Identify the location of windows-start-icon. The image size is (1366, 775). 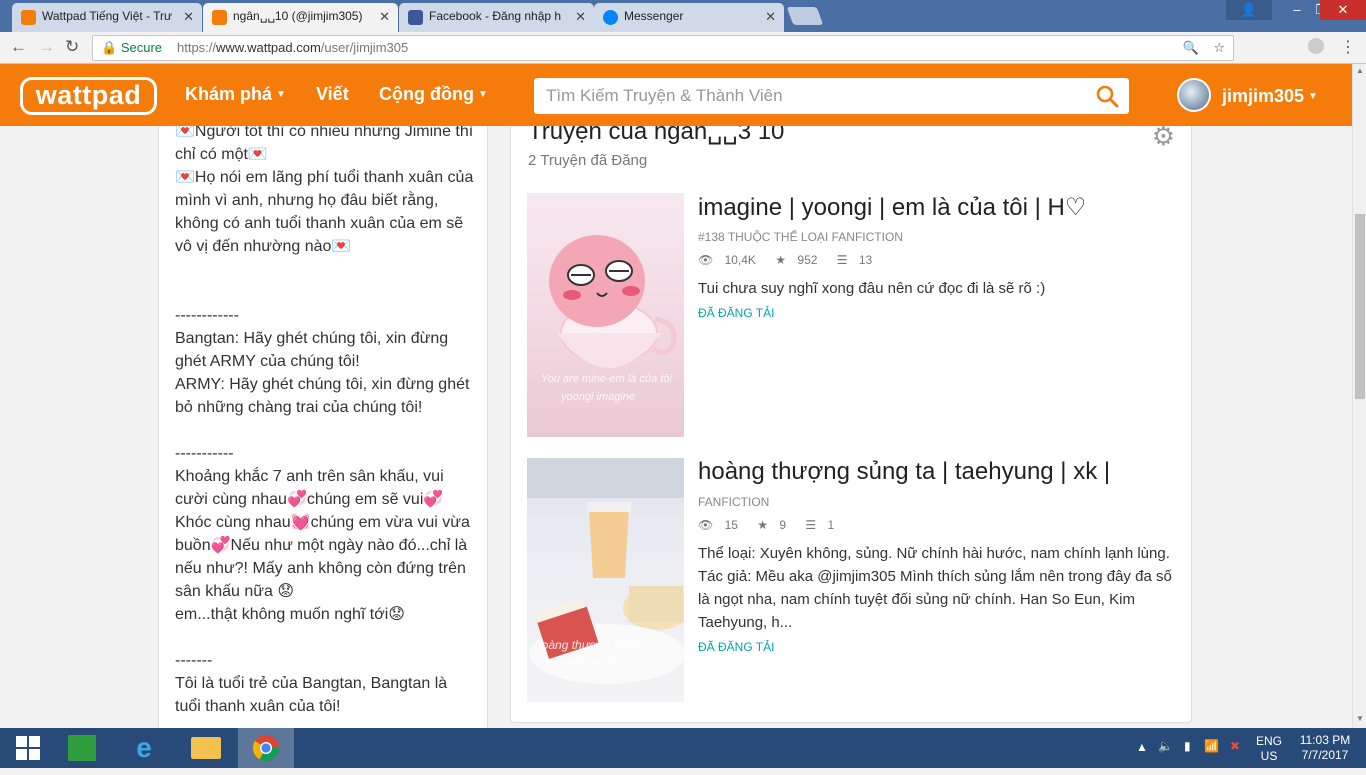
(28, 748).